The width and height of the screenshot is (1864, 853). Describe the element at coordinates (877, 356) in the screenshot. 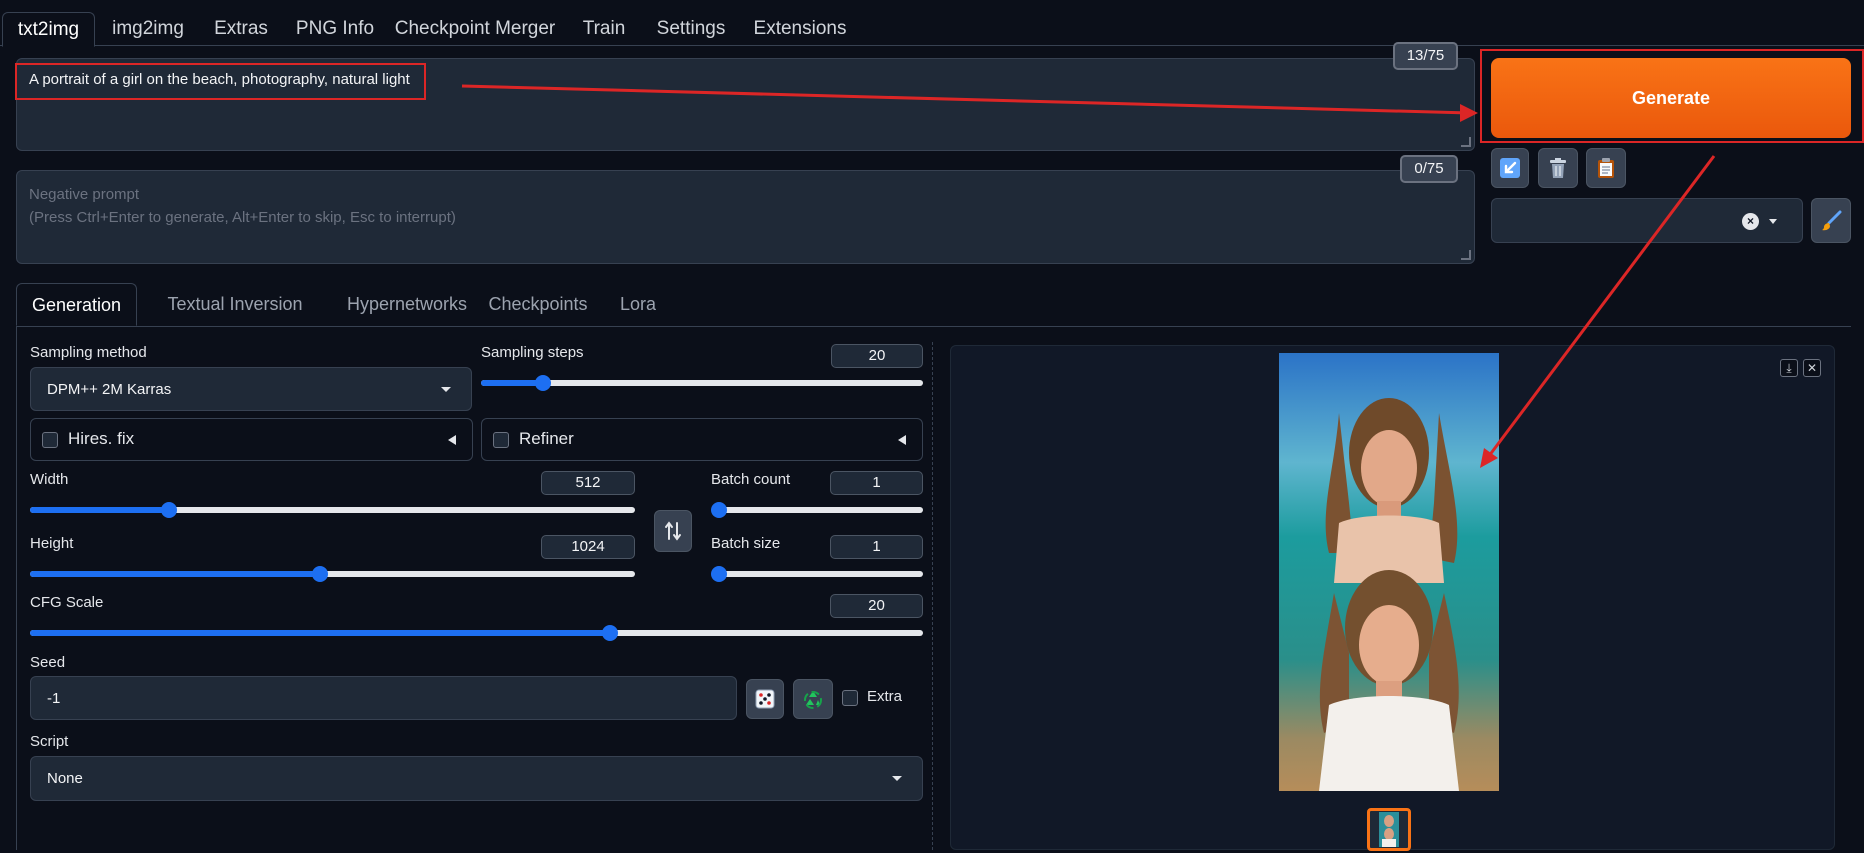

I see `sampling-steps-input: 20` at that location.